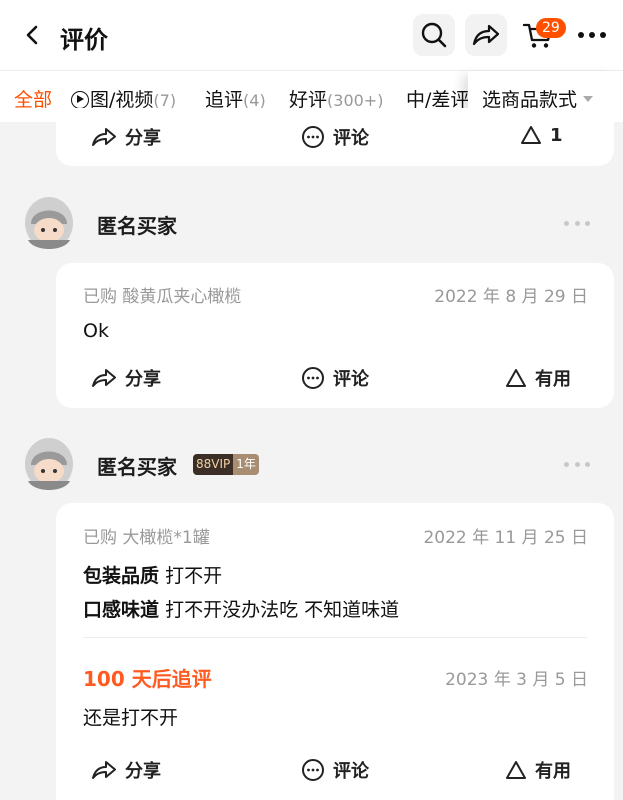 This screenshot has height=800, width=623. Describe the element at coordinates (147, 679) in the screenshot. I see `follow-up-label: 100 天后追评` at that location.